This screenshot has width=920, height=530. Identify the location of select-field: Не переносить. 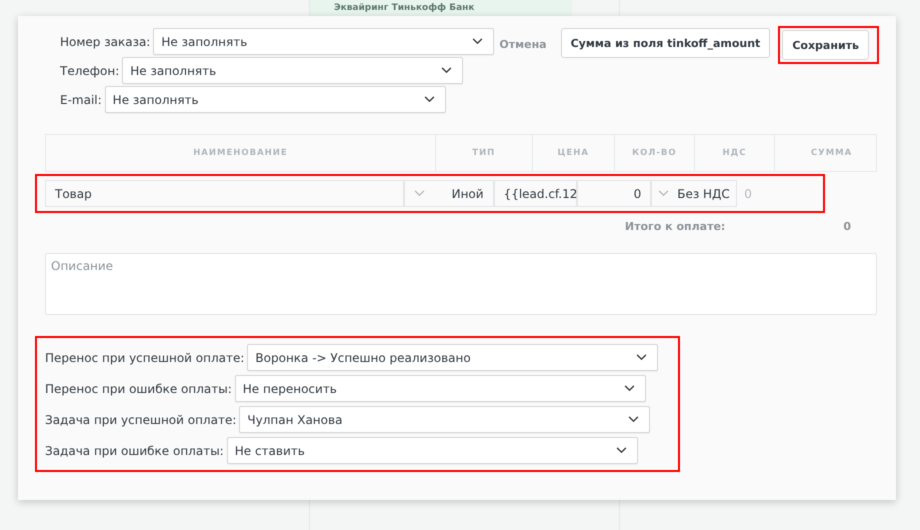
(440, 388).